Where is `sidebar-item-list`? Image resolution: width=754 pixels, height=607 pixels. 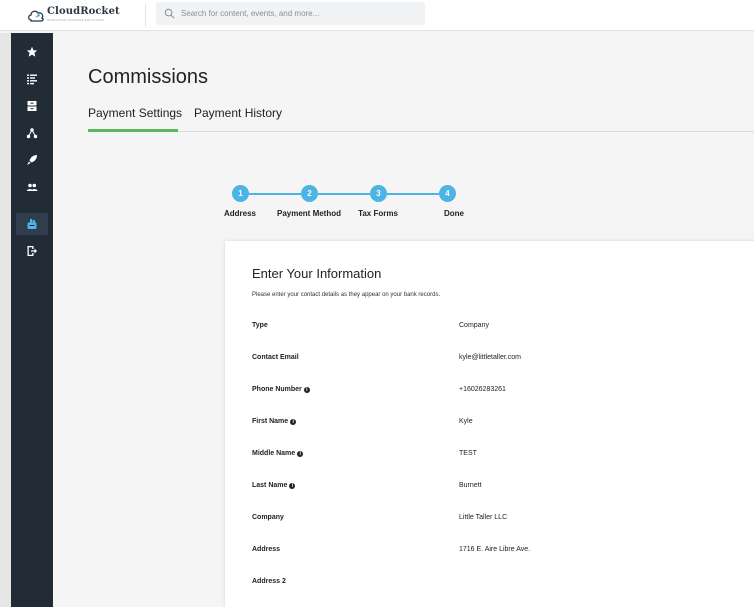
sidebar-item-list is located at coordinates (32, 79).